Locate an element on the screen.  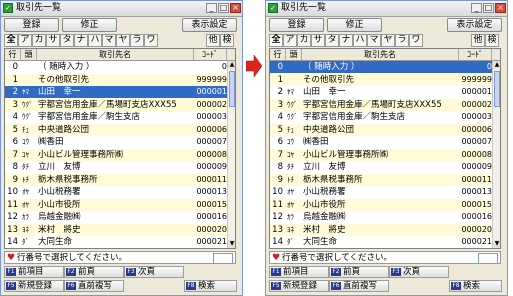
row-kana: ｺｳ is located at coordinates (25, 142).